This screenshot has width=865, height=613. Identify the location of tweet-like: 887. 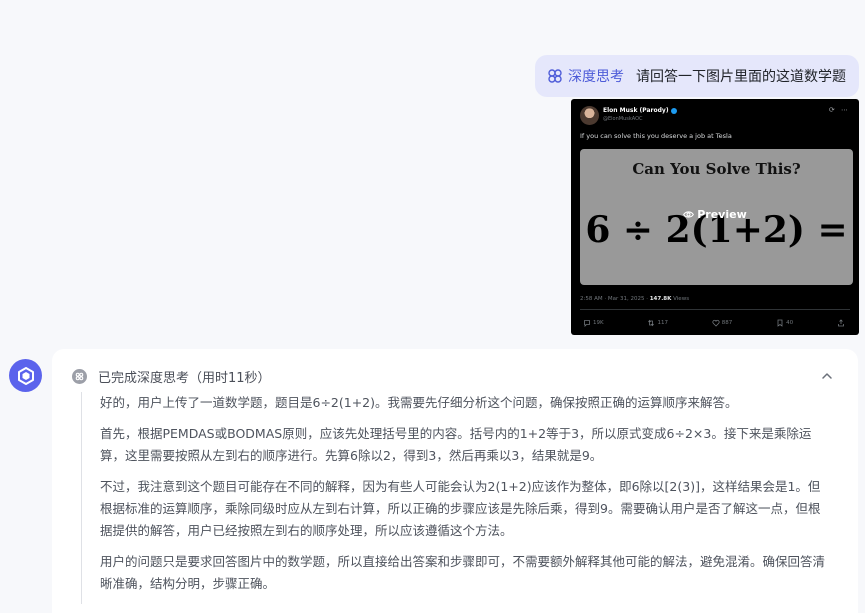
(722, 323).